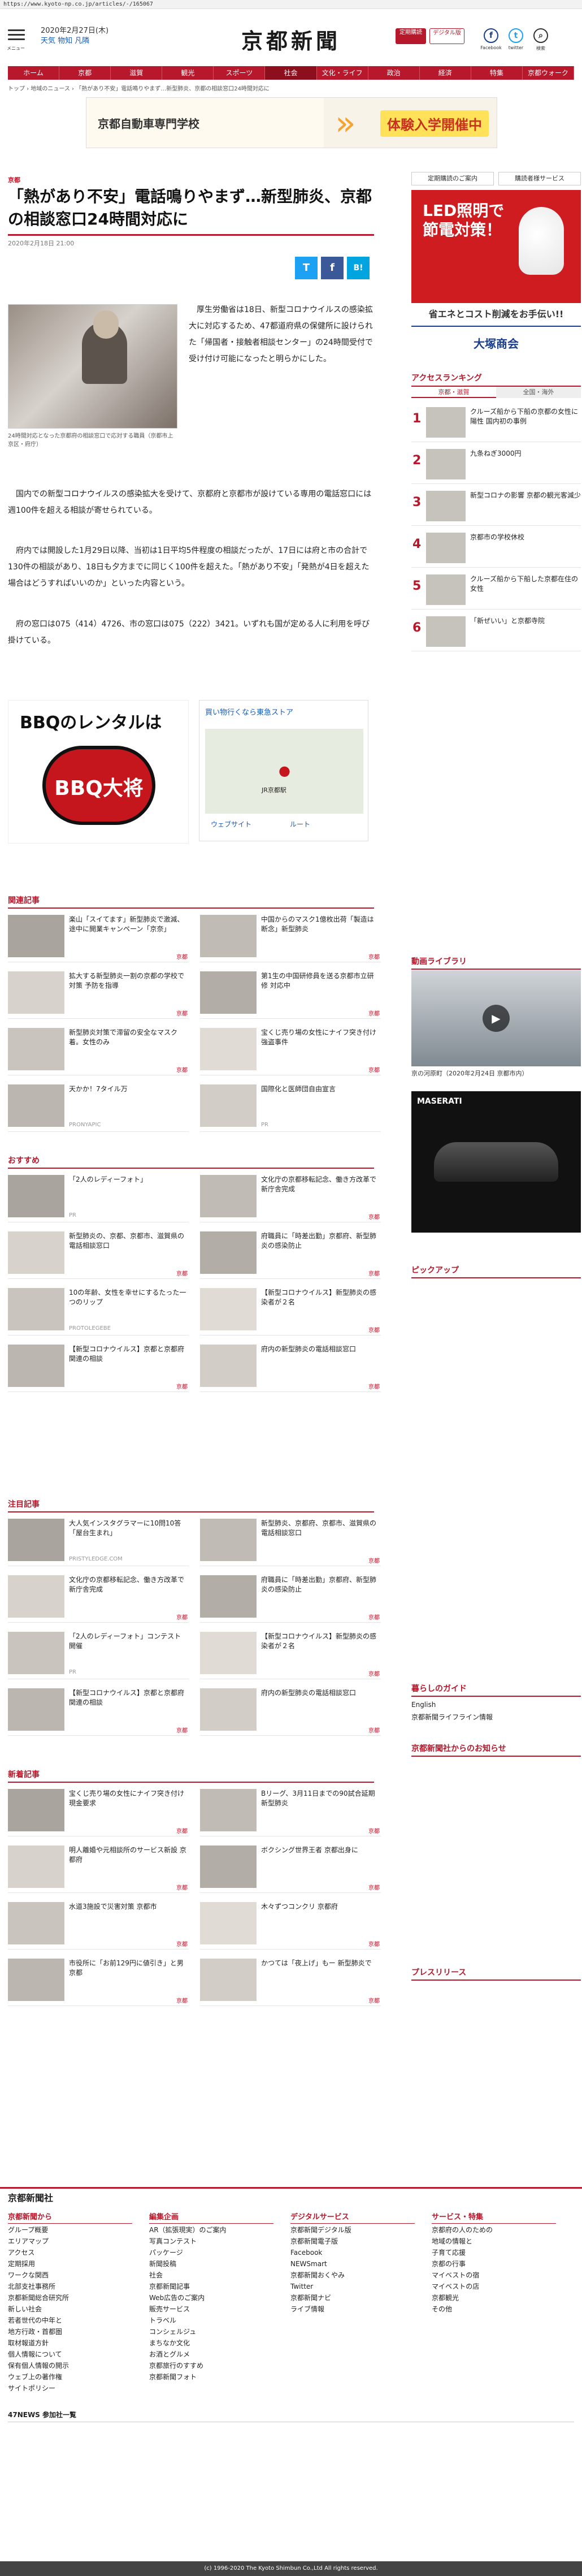 The width and height of the screenshot is (582, 2576). What do you see at coordinates (310, 2297) in the screenshot?
I see `footer-link: 京都新聞ナビ` at bounding box center [310, 2297].